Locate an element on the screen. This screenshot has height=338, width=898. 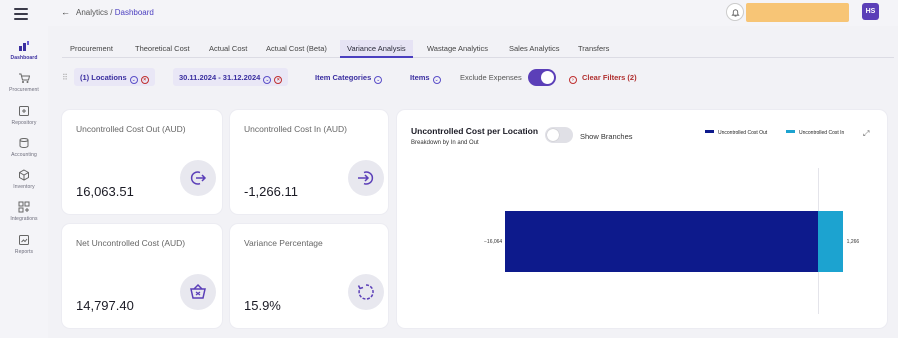
sidebar-item-procurement: Procurement is located at coordinates (24, 82).